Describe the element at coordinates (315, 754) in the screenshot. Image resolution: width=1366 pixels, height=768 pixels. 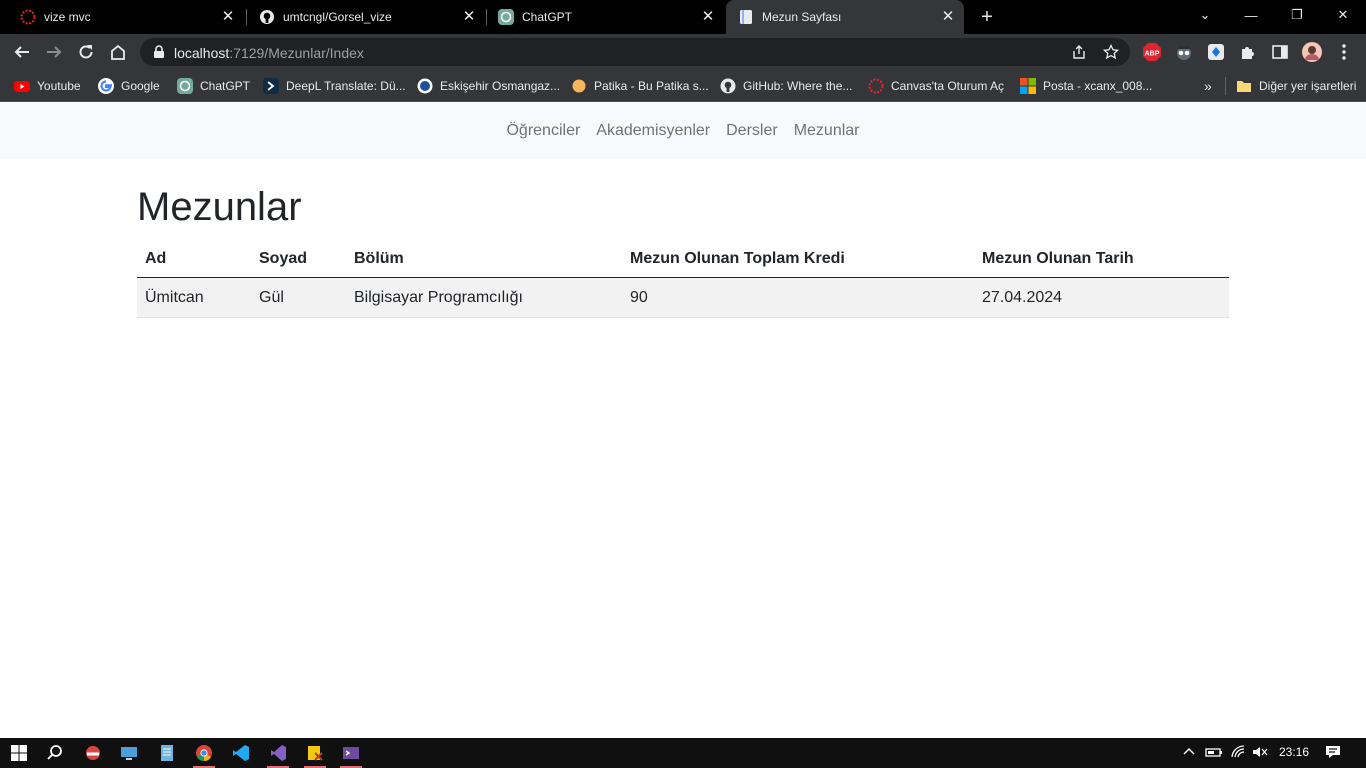
I see `sql-tool-icon` at that location.